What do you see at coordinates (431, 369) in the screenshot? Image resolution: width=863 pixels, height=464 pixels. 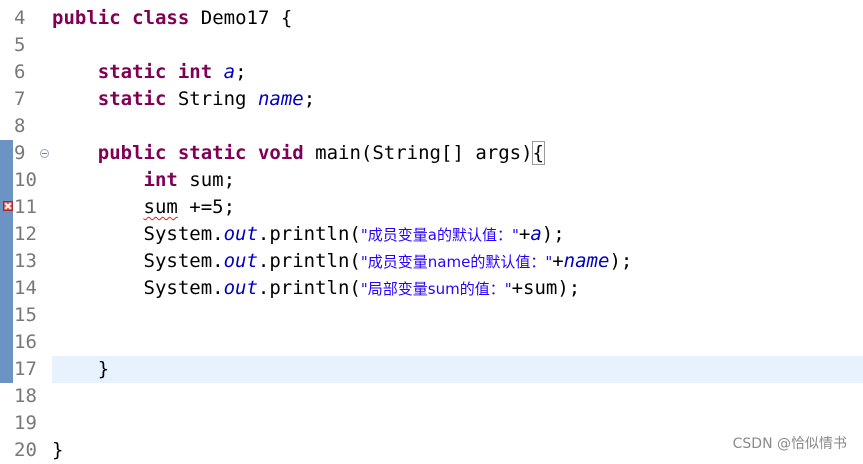 I see `current-code-line: 17 }` at bounding box center [431, 369].